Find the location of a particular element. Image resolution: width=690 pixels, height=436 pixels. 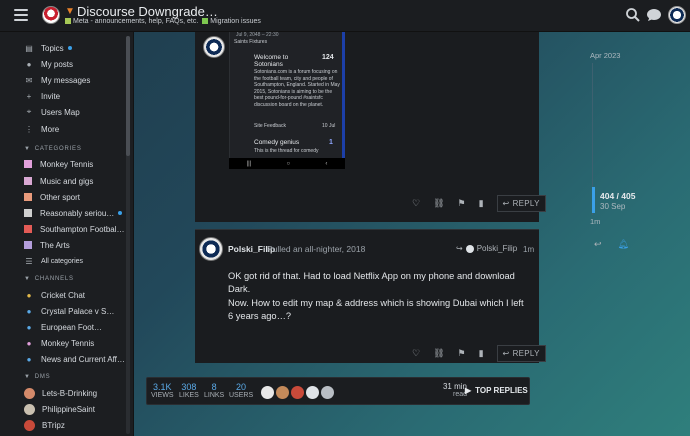

category-badge-meta: Meta - announcements, help, FAQs, etc. is located at coordinates (131, 21).